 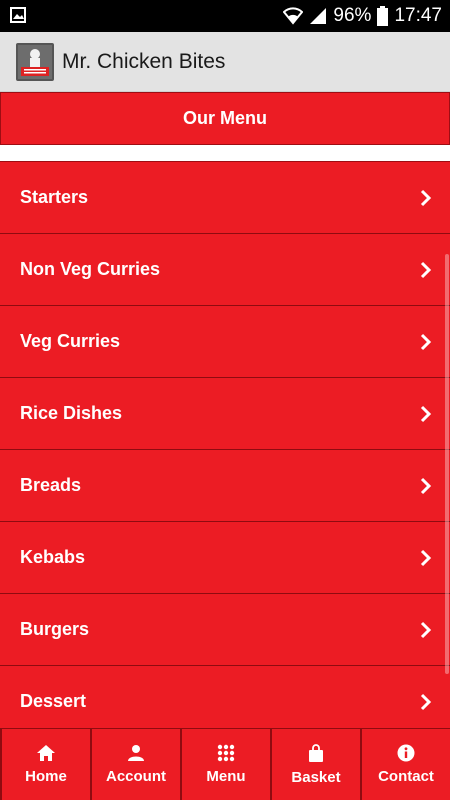 What do you see at coordinates (405, 764) in the screenshot?
I see `nav-contact-button: Contact` at bounding box center [405, 764].